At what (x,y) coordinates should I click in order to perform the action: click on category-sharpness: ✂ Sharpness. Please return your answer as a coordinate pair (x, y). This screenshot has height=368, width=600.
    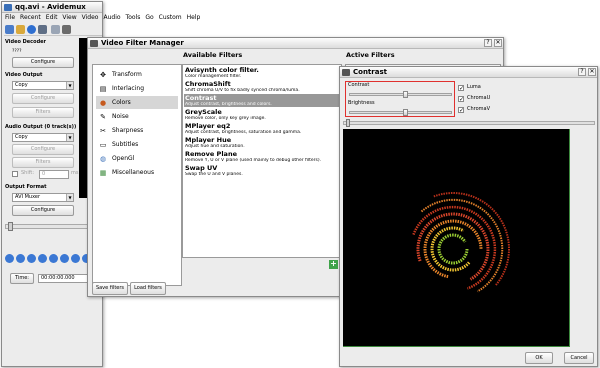
    Looking at the image, I should click on (137, 130).